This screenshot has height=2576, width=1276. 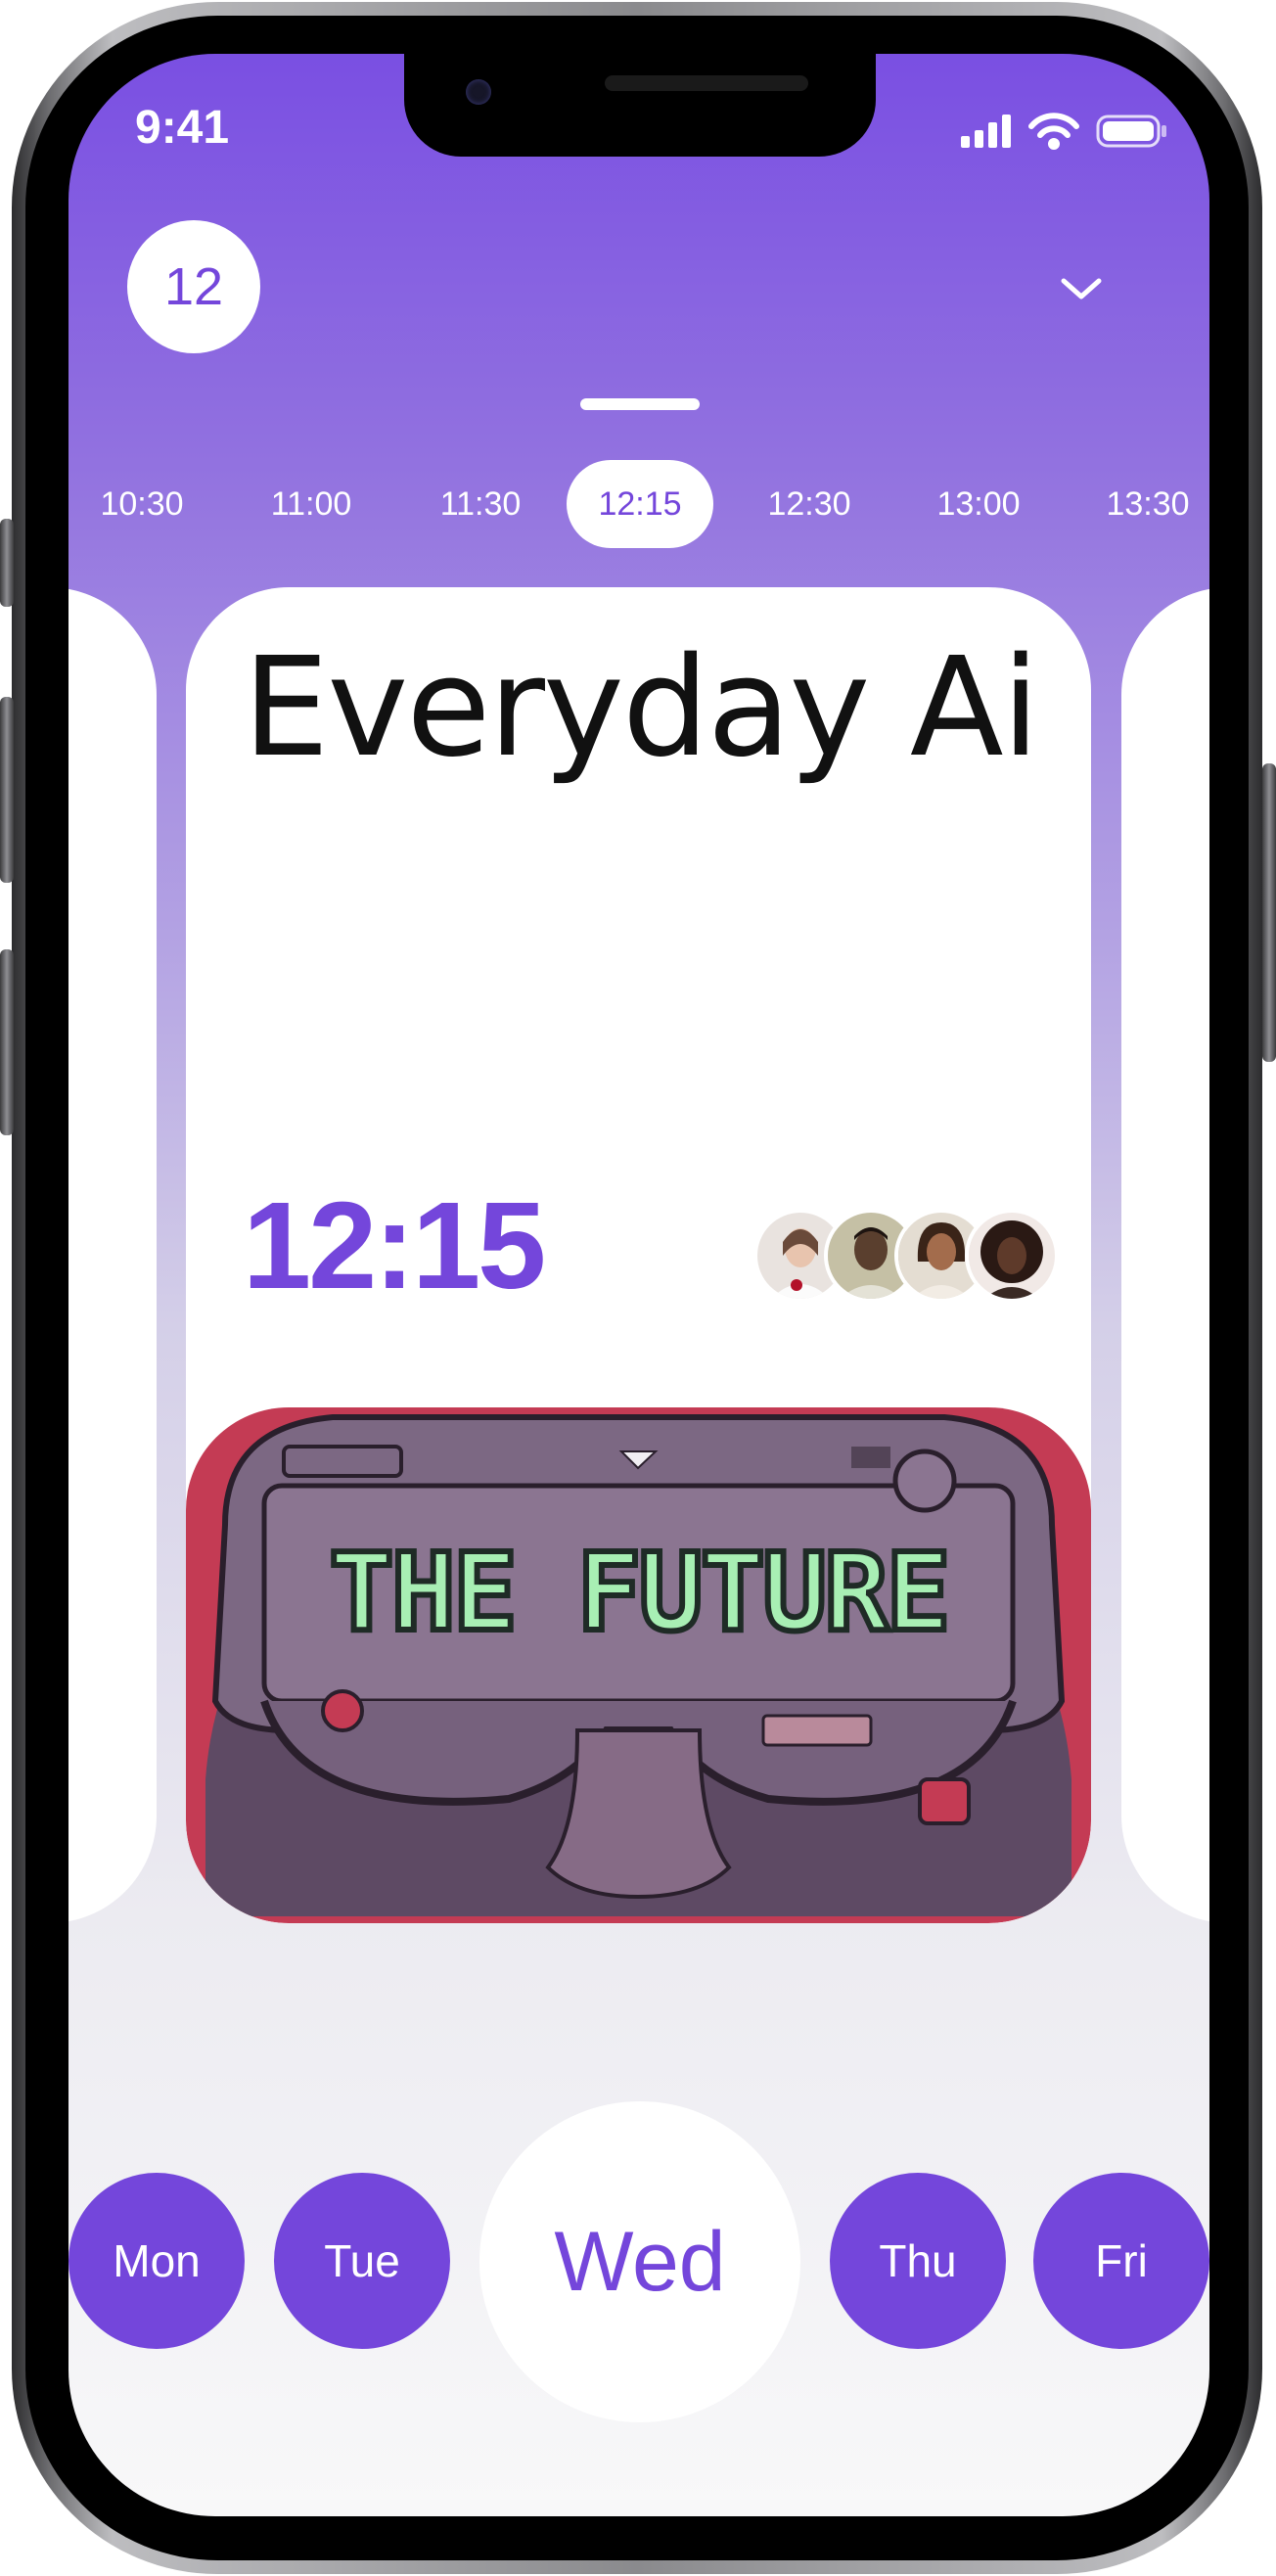 I want to click on action-button, so click(x=7, y=563).